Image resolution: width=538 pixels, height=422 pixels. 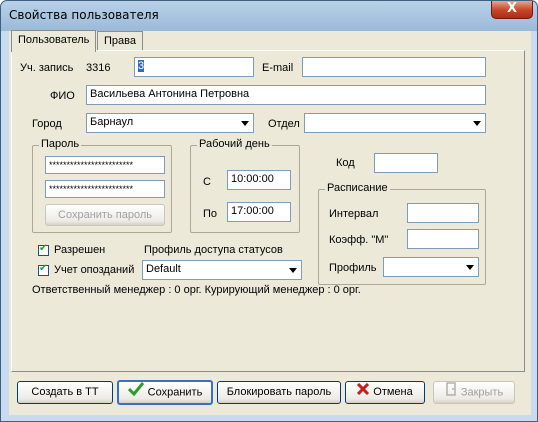 What do you see at coordinates (65, 392) in the screenshot?
I see `create-tt-button: Создать в ТТ` at bounding box center [65, 392].